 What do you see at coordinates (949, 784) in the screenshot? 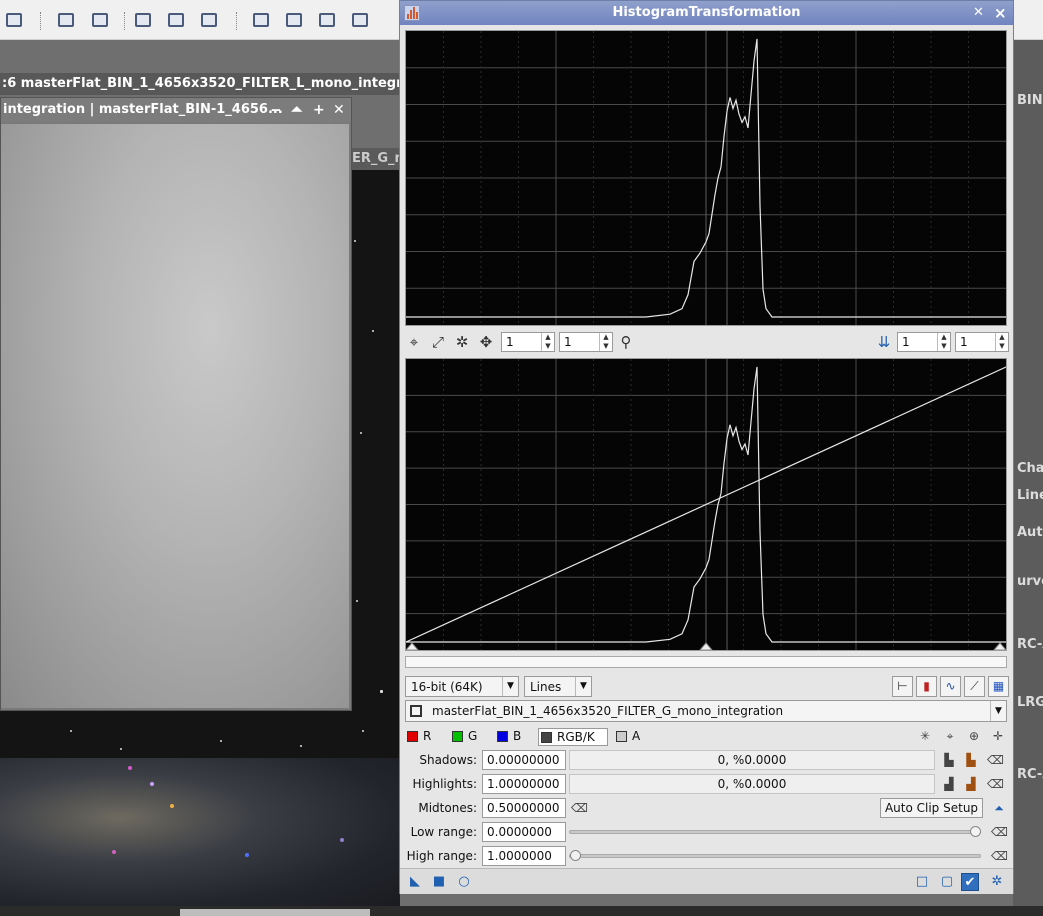
I see `auto-clip-highlights-icon: ▟` at bounding box center [949, 784].